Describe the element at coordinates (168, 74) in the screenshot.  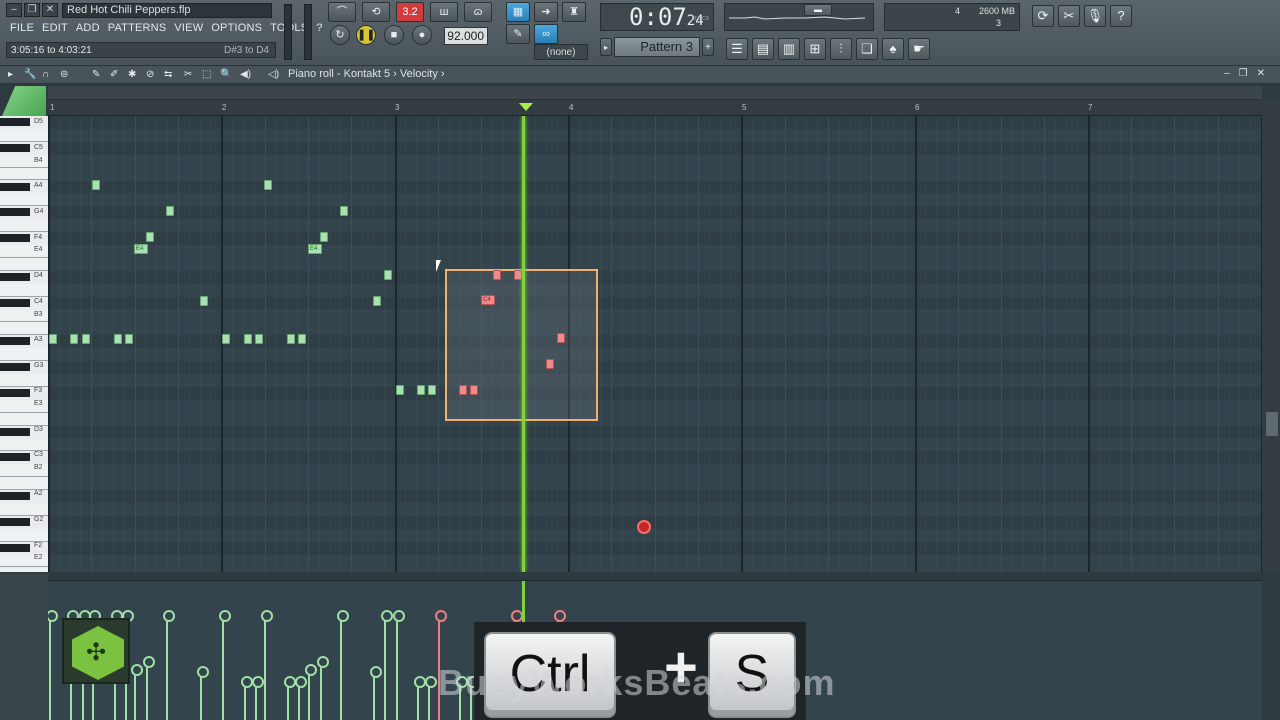
I see `slip-tool-icon: ⇆` at that location.